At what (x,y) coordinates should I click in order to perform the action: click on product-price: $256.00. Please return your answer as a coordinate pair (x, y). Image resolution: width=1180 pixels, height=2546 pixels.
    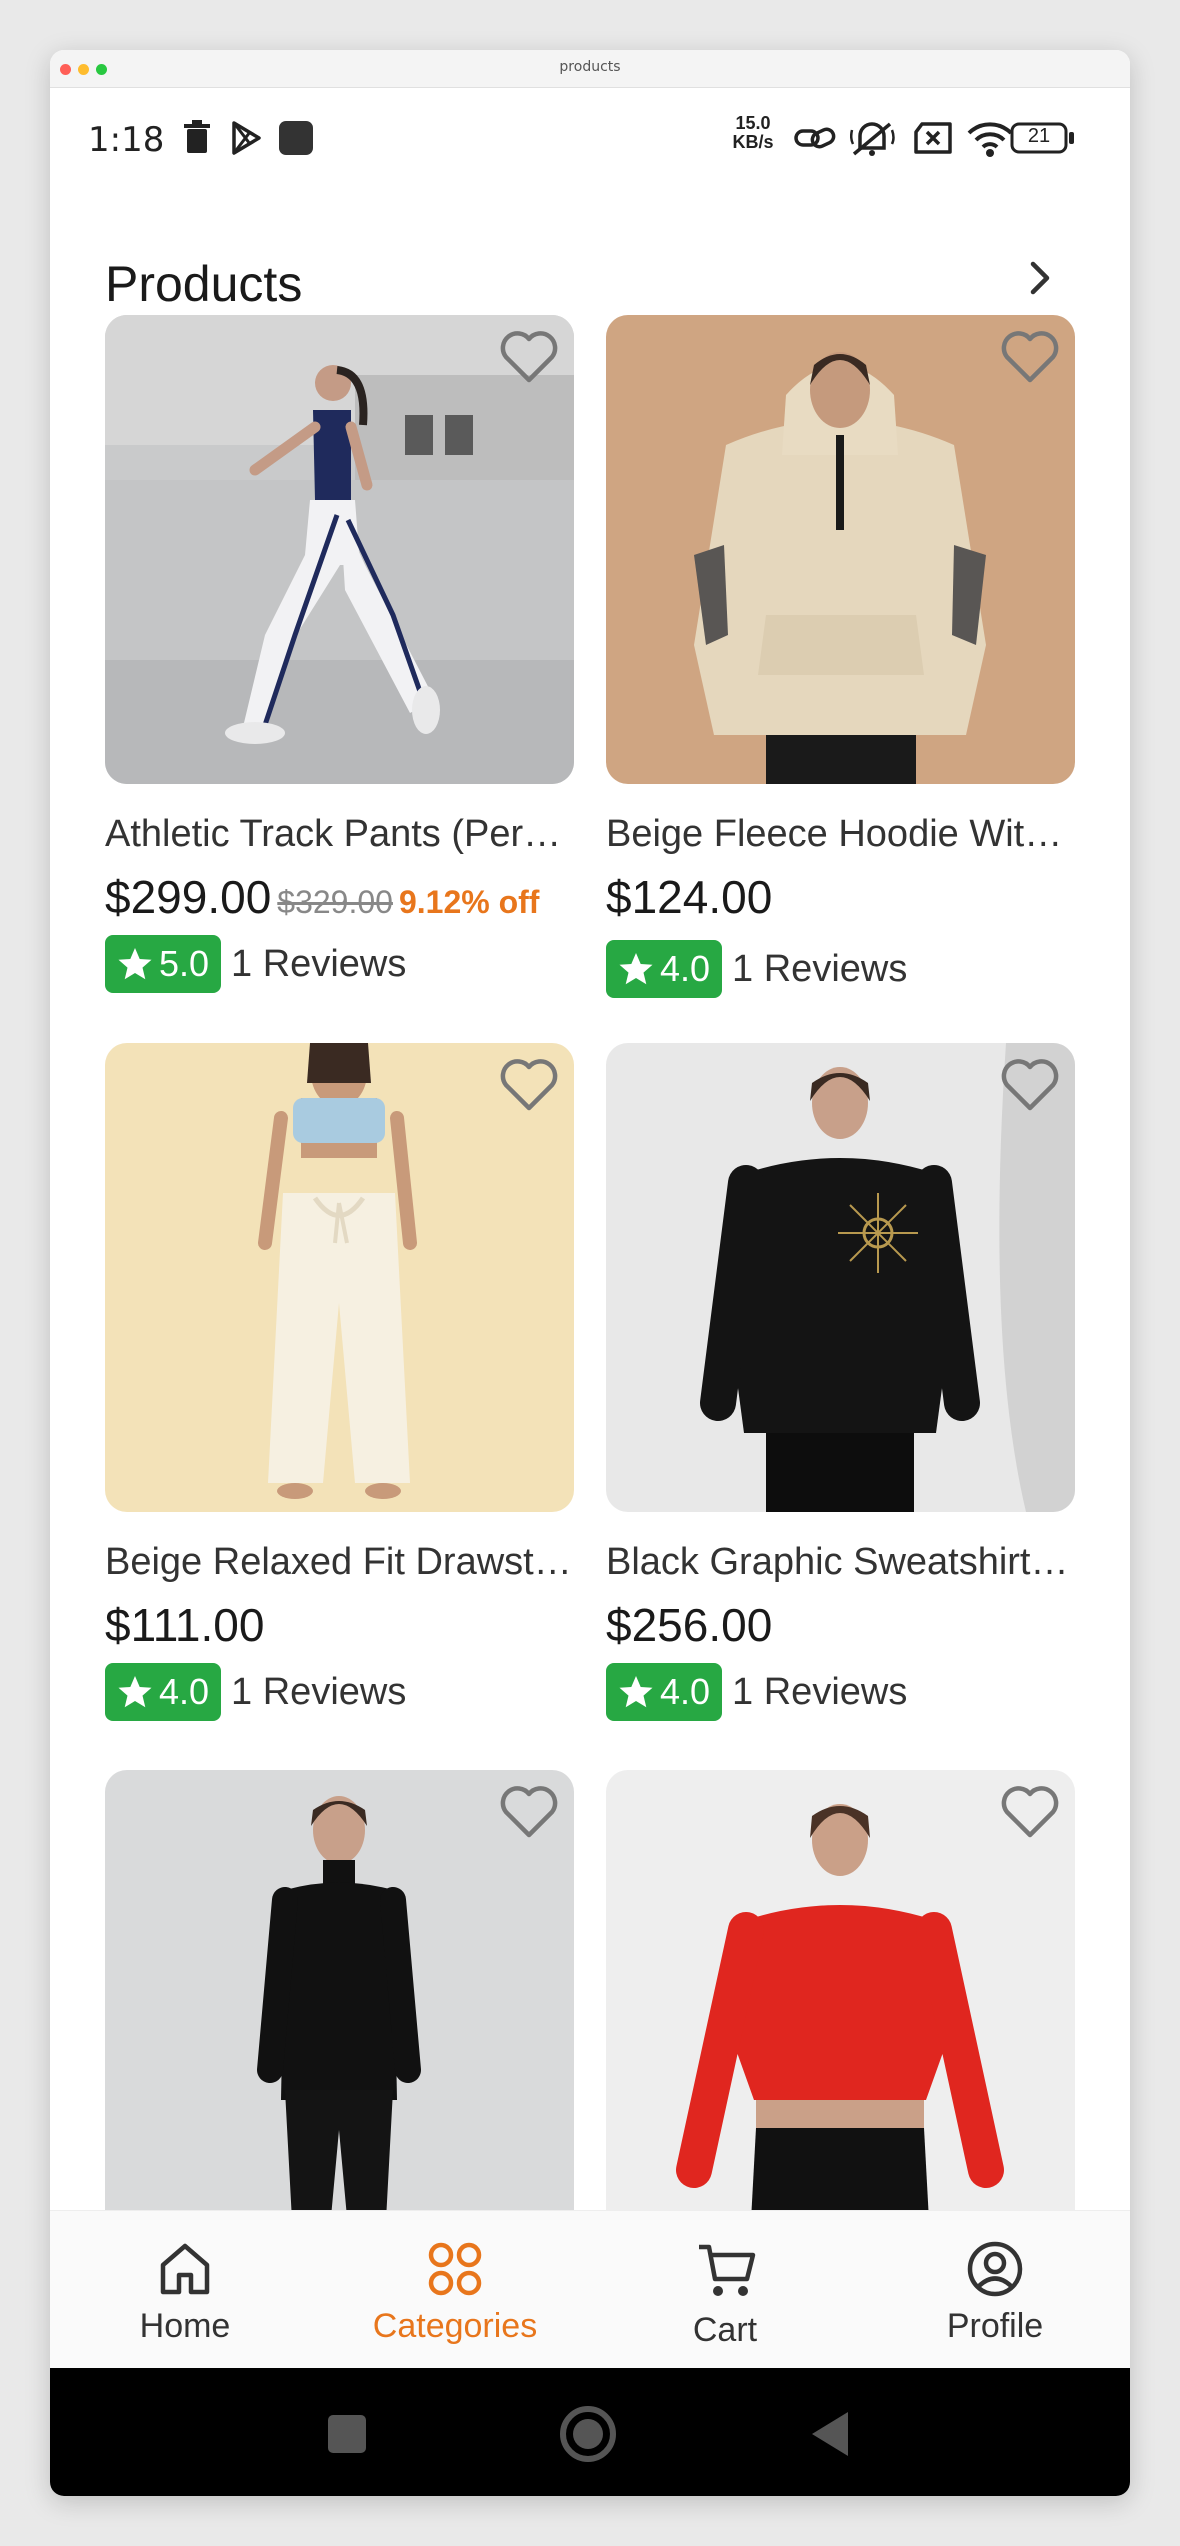
    Looking at the image, I should click on (689, 1625).